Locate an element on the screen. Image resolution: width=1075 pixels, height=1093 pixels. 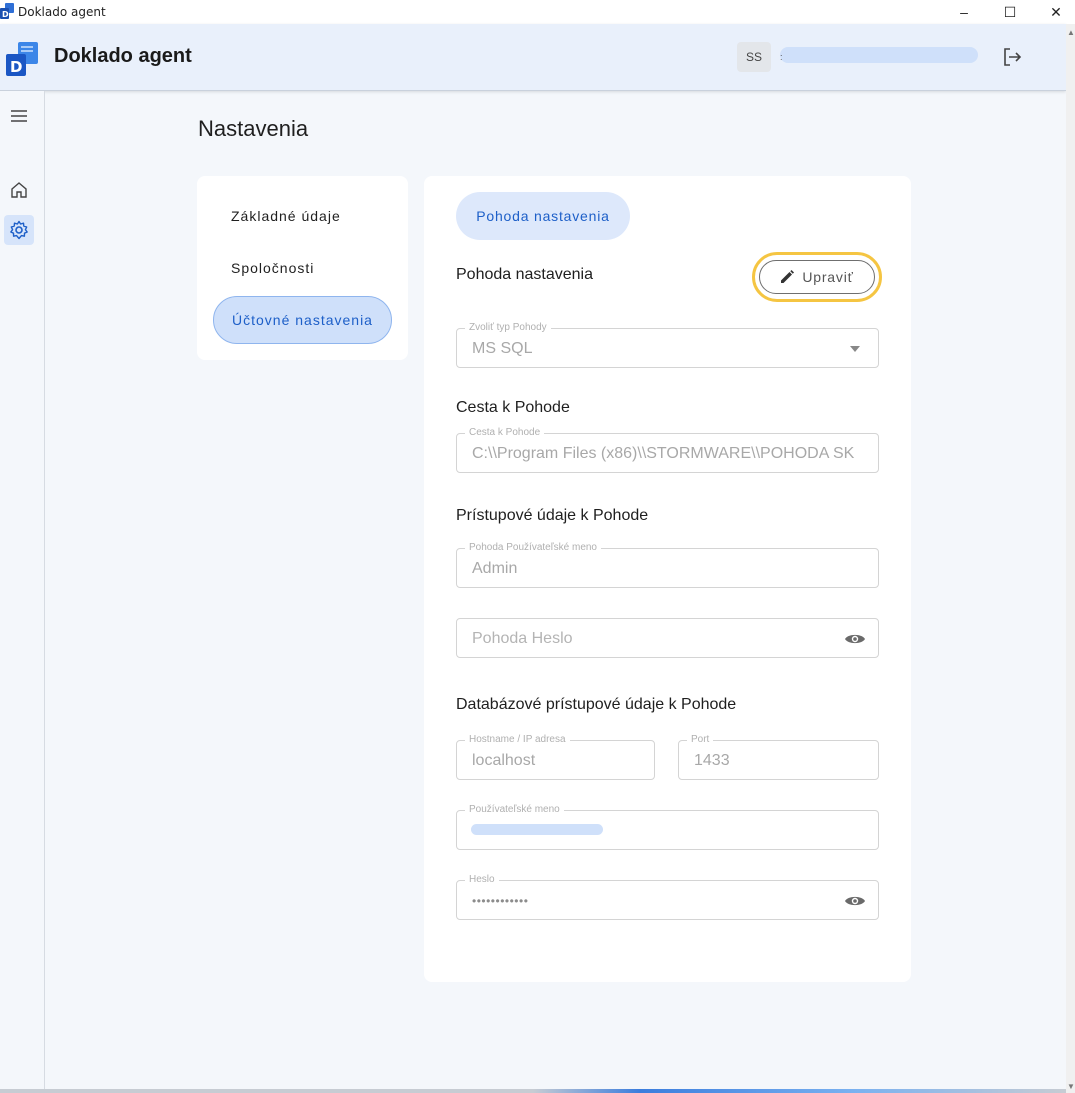
page-title: Nastavenia is located at coordinates (253, 128).